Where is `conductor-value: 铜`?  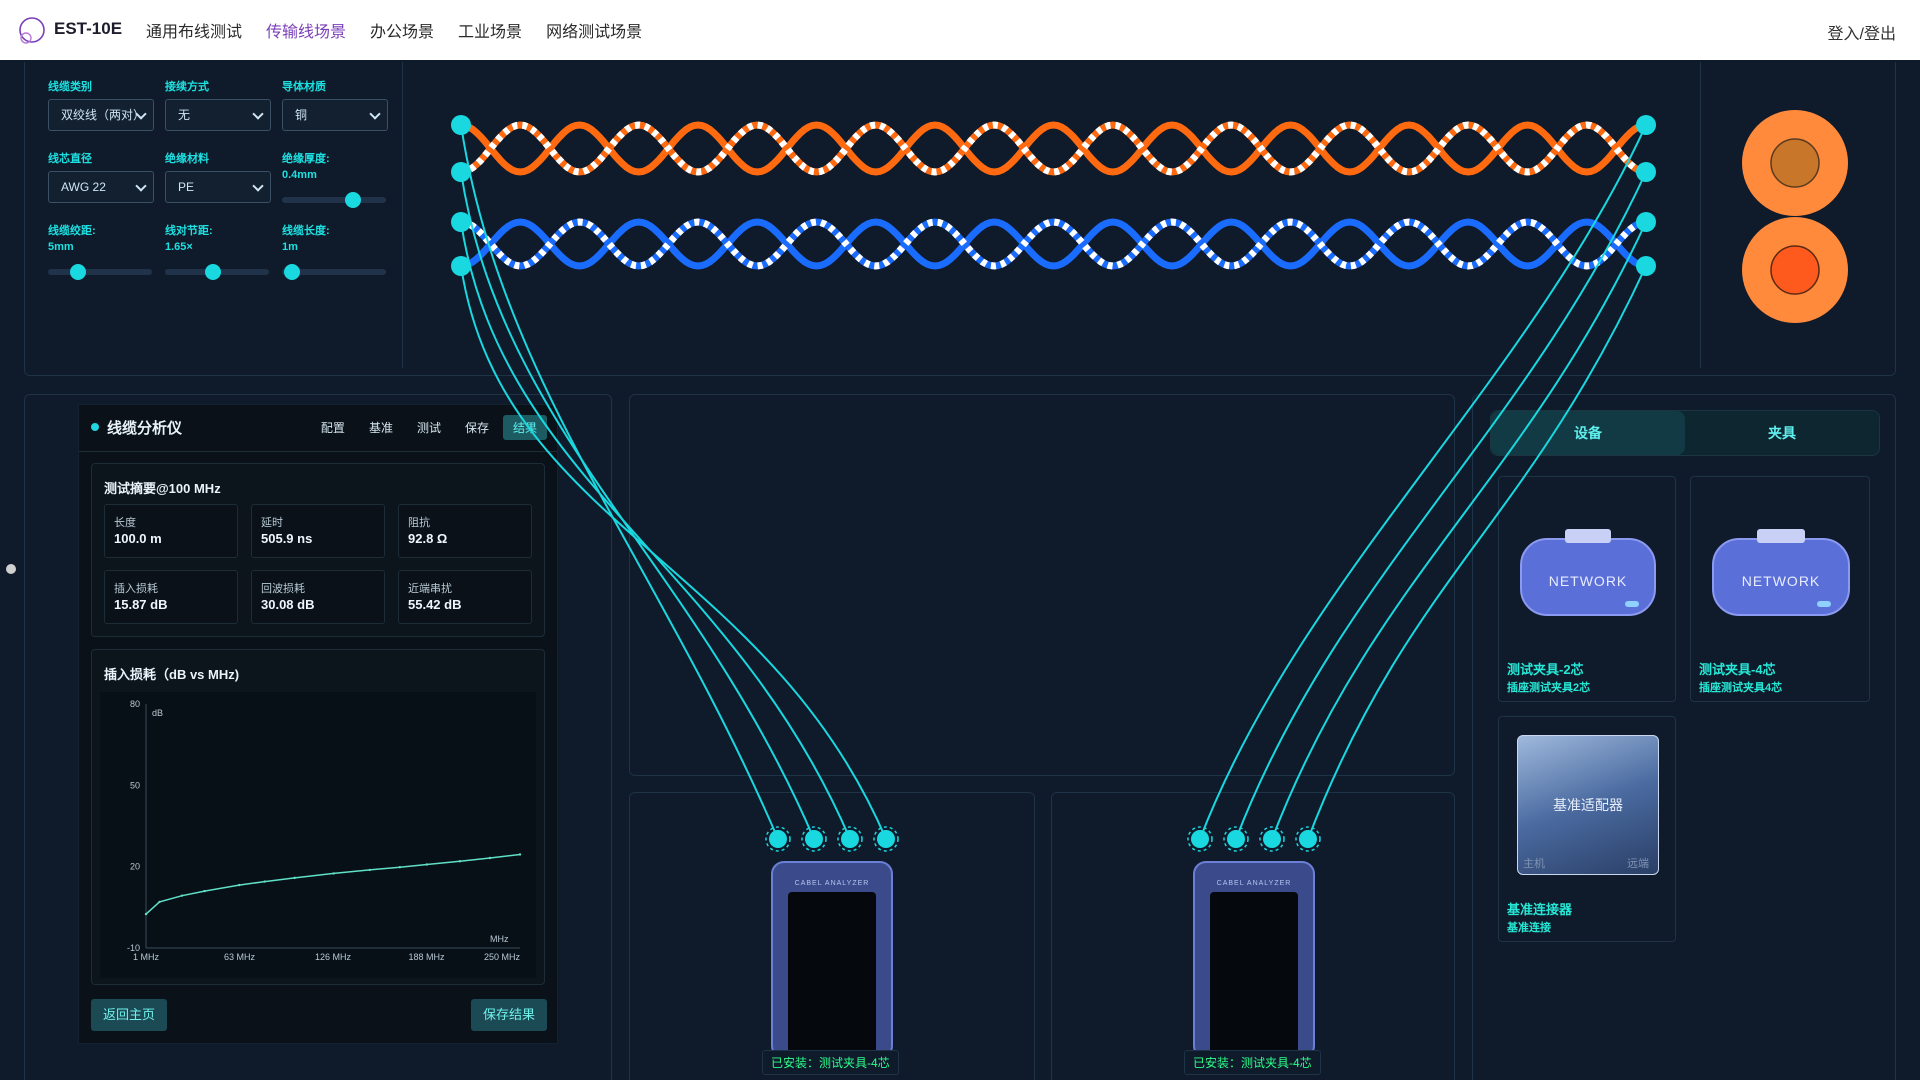
conductor-value: 铜 is located at coordinates (301, 115).